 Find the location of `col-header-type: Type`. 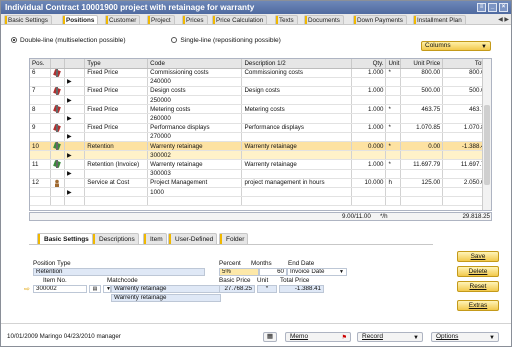

col-header-type: Type is located at coordinates (116, 64).